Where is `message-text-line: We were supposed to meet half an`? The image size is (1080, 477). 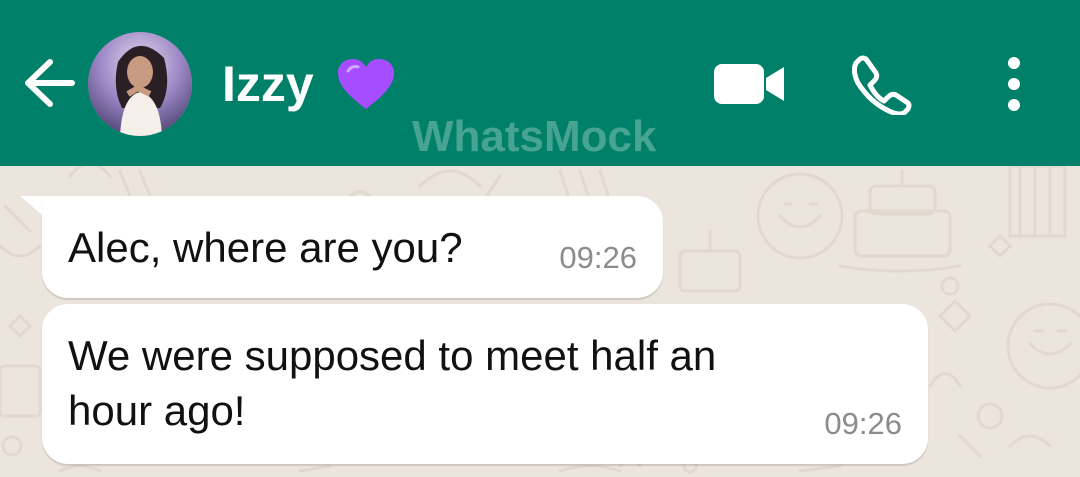
message-text-line: We were supposed to meet half an is located at coordinates (392, 355).